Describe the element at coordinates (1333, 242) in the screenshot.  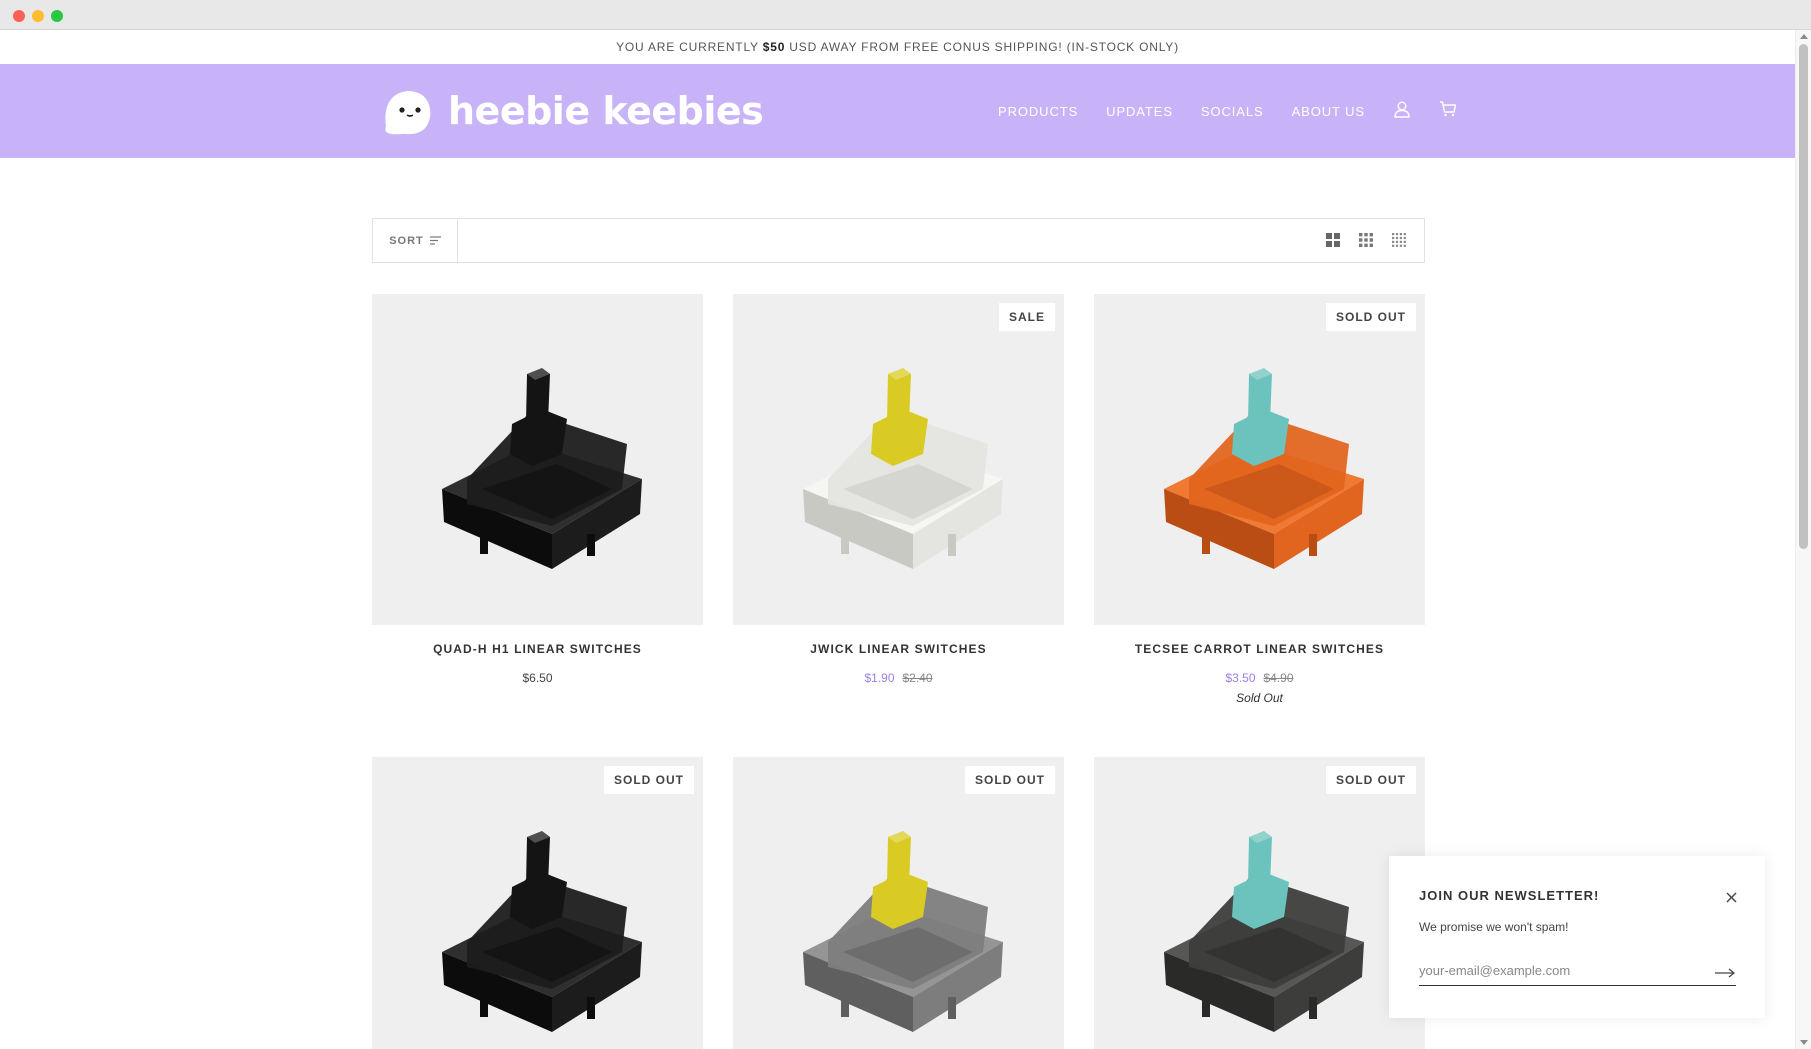
I see `grid-2-icon` at that location.